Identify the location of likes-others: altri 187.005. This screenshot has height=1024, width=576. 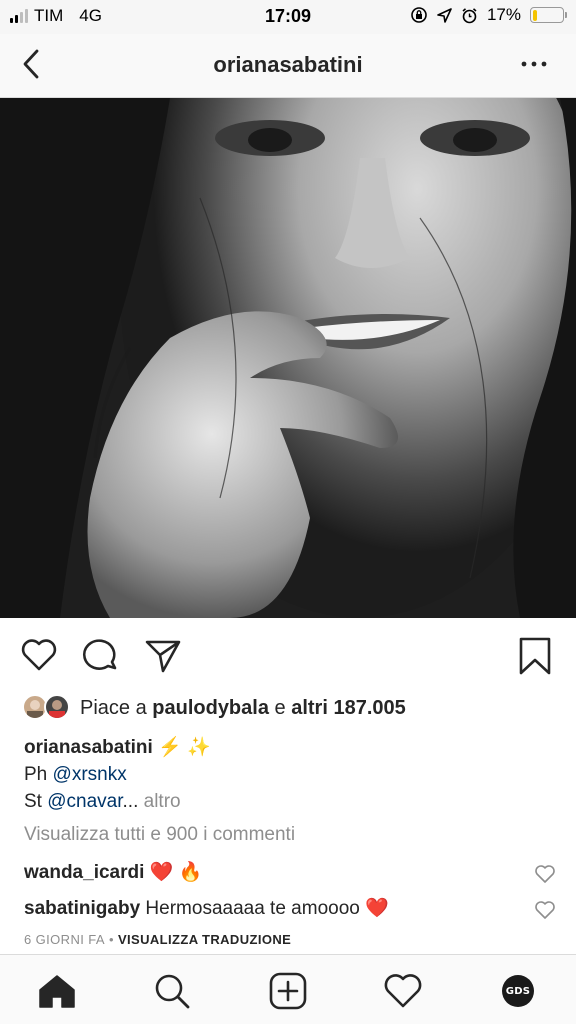
(348, 708).